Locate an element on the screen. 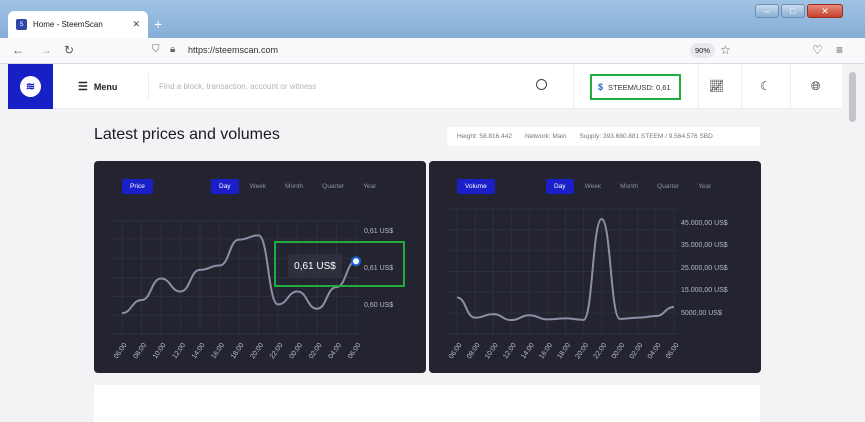 The height and width of the screenshot is (422, 865). shield-icon: ⛉ is located at coordinates (156, 49).